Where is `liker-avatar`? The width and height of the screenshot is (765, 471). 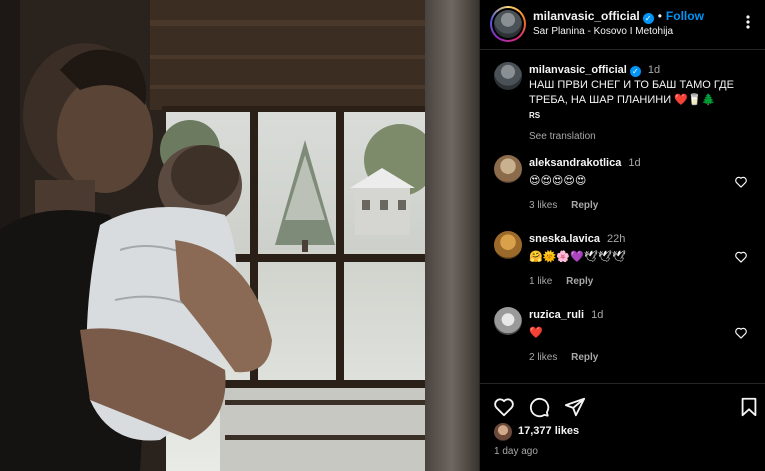
liker-avatar is located at coordinates (503, 432).